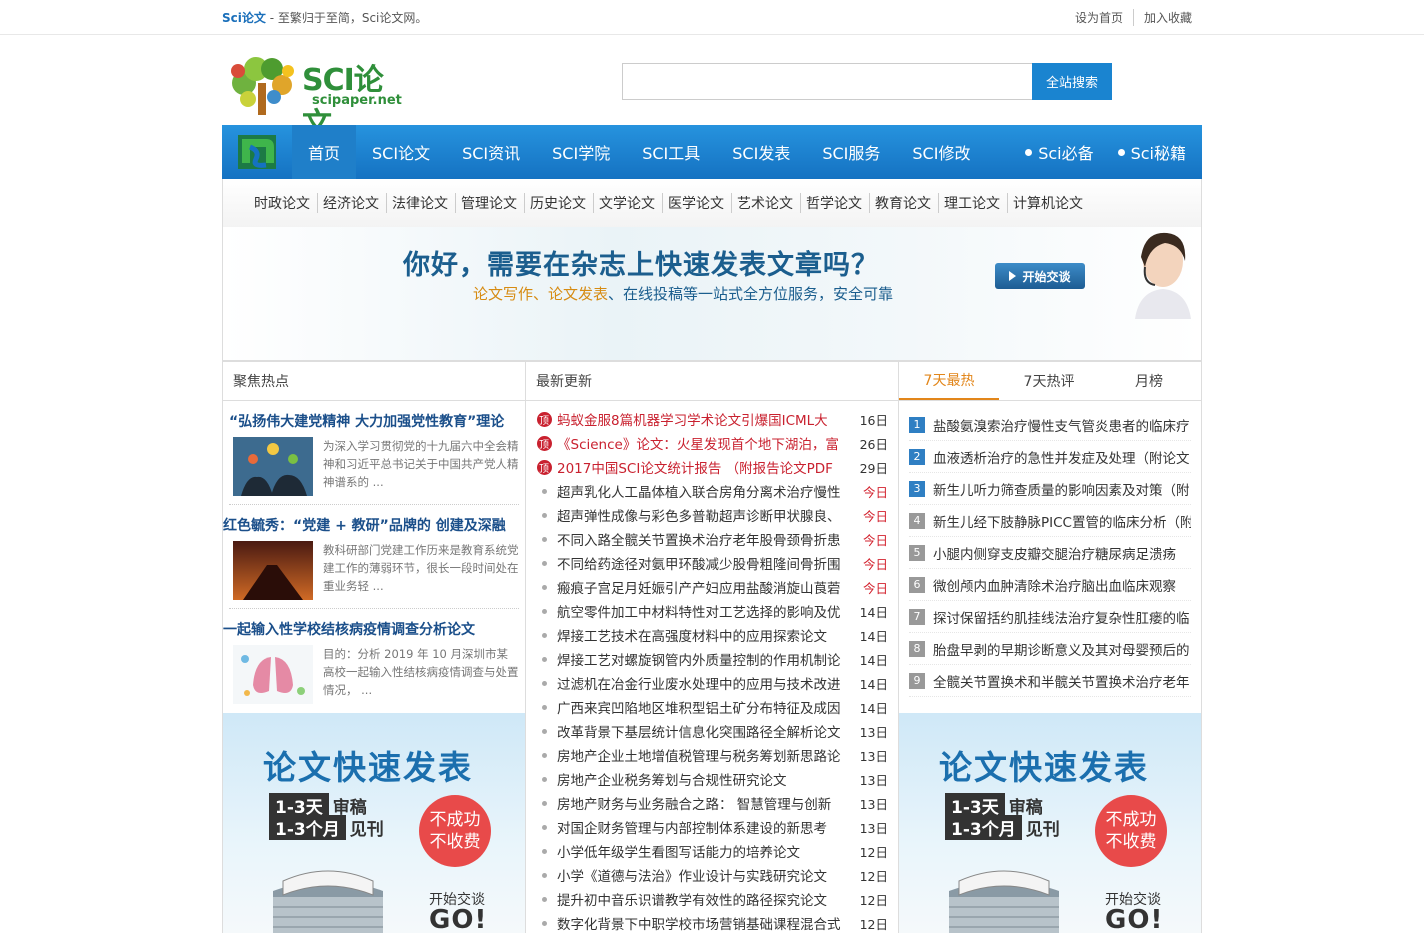 This screenshot has width=1424, height=933. I want to click on ranking-title-link: 血液透析治疗的急性并发症及处理（附论文, so click(1061, 457).